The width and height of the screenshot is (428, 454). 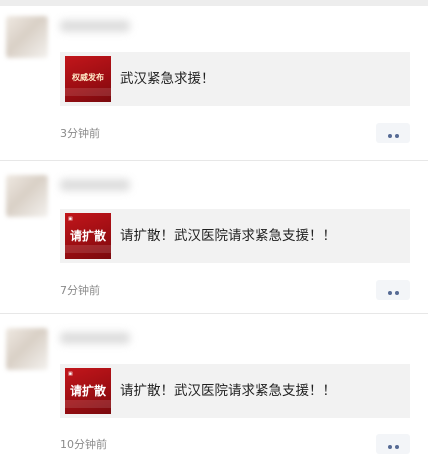 I want to click on thumbnail-text: 权威发布, so click(x=88, y=77).